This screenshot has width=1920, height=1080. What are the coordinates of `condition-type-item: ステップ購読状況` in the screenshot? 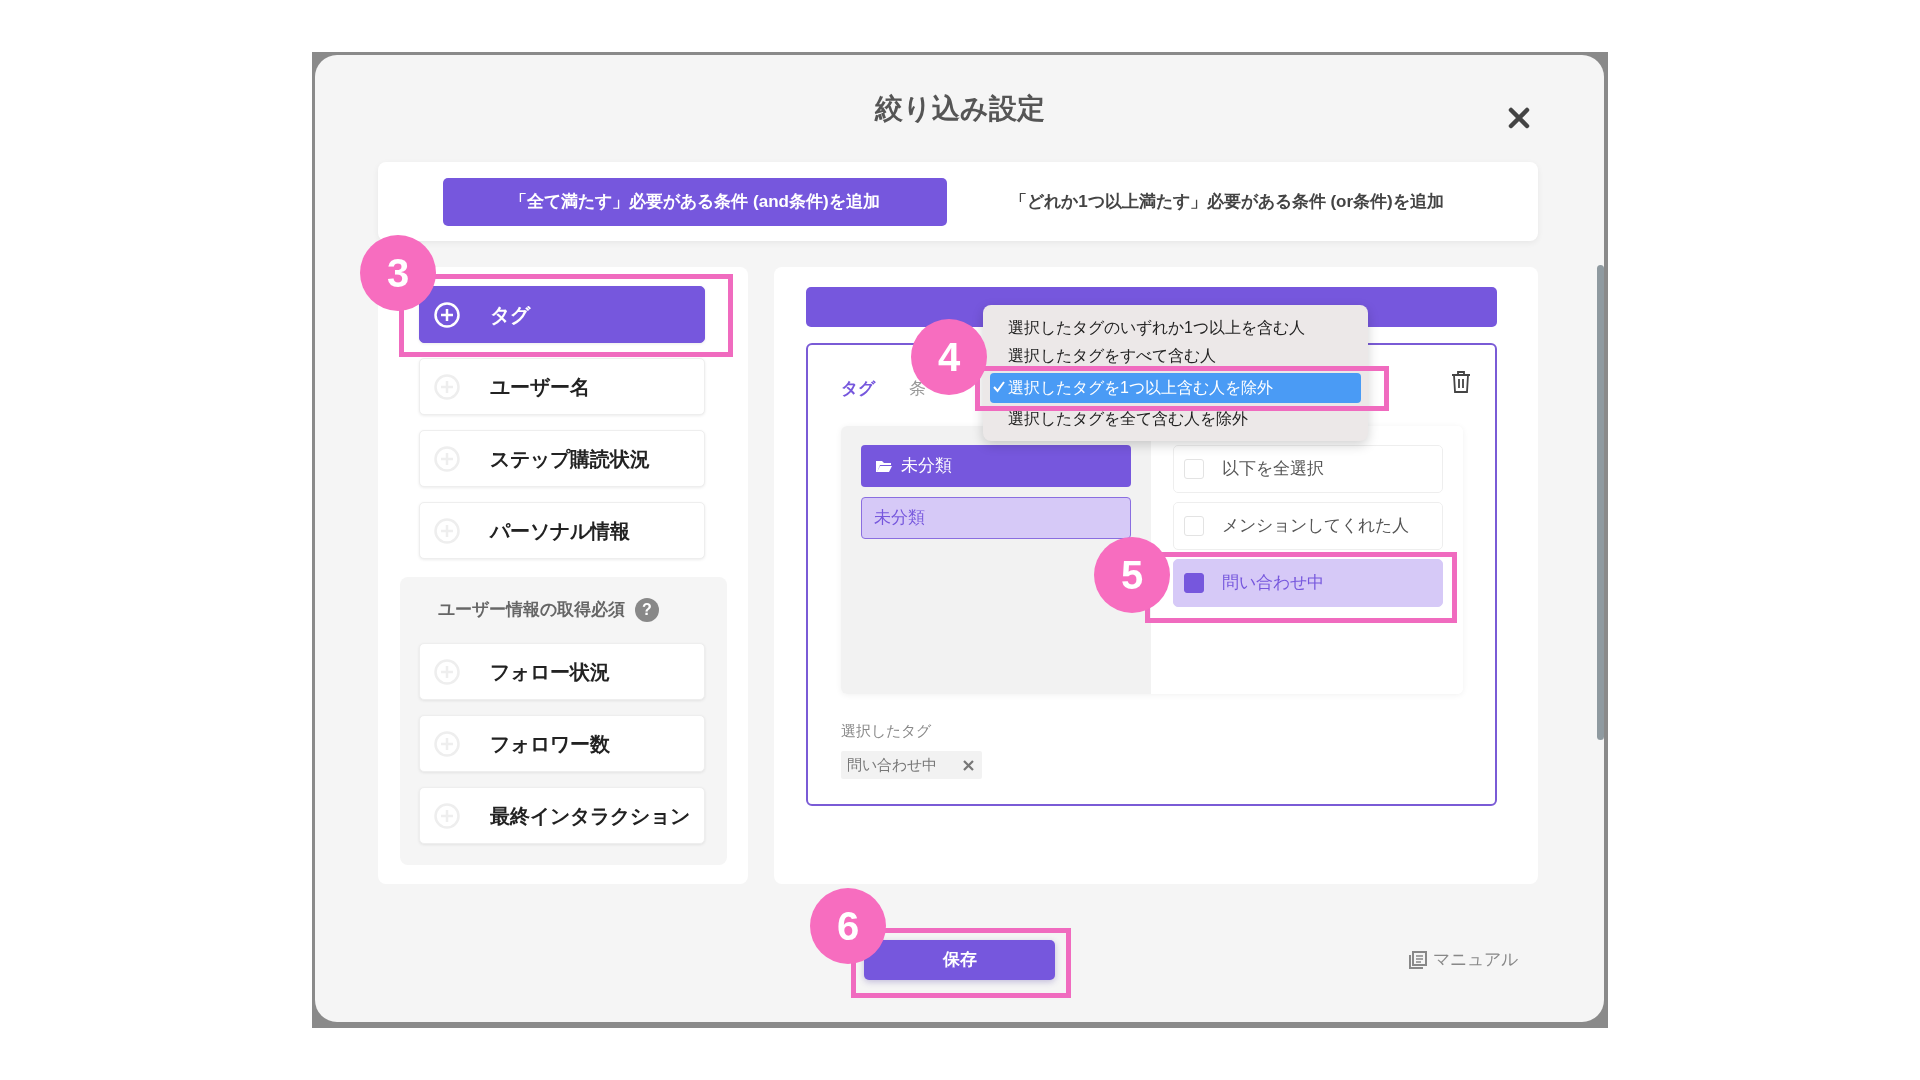 It's located at (562, 458).